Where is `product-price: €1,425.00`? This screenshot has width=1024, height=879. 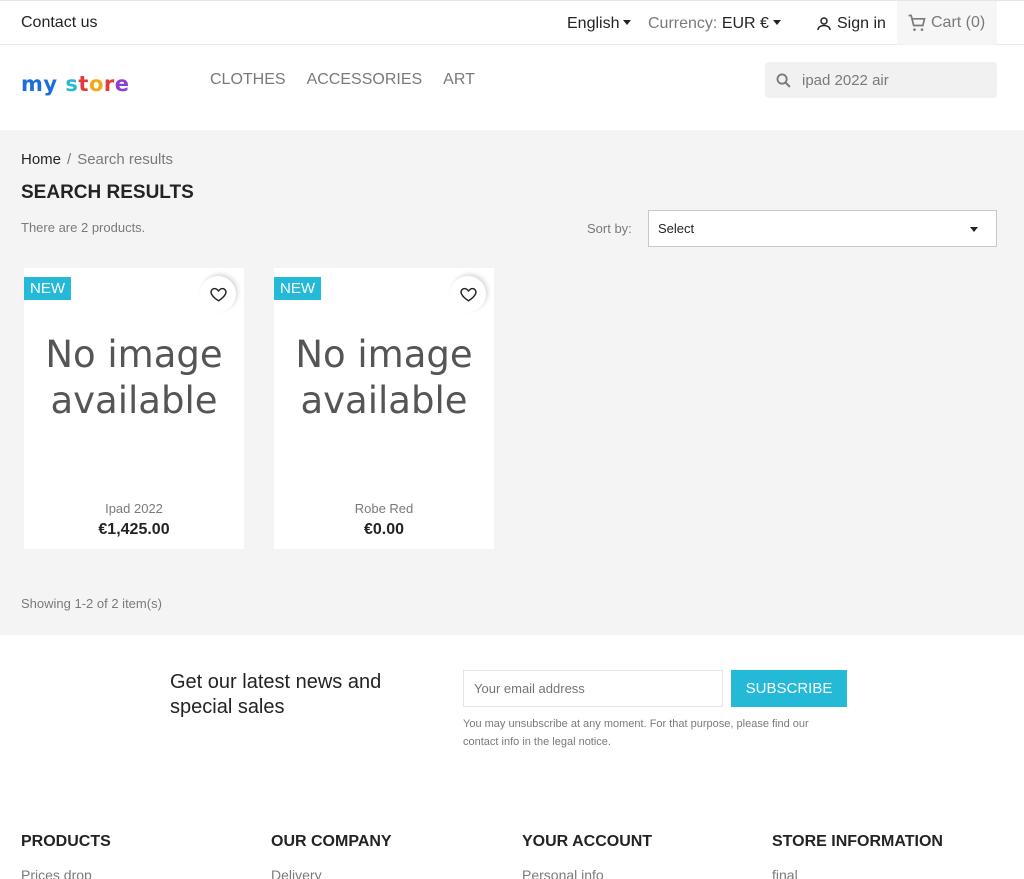
product-price: €1,425.00 is located at coordinates (134, 529).